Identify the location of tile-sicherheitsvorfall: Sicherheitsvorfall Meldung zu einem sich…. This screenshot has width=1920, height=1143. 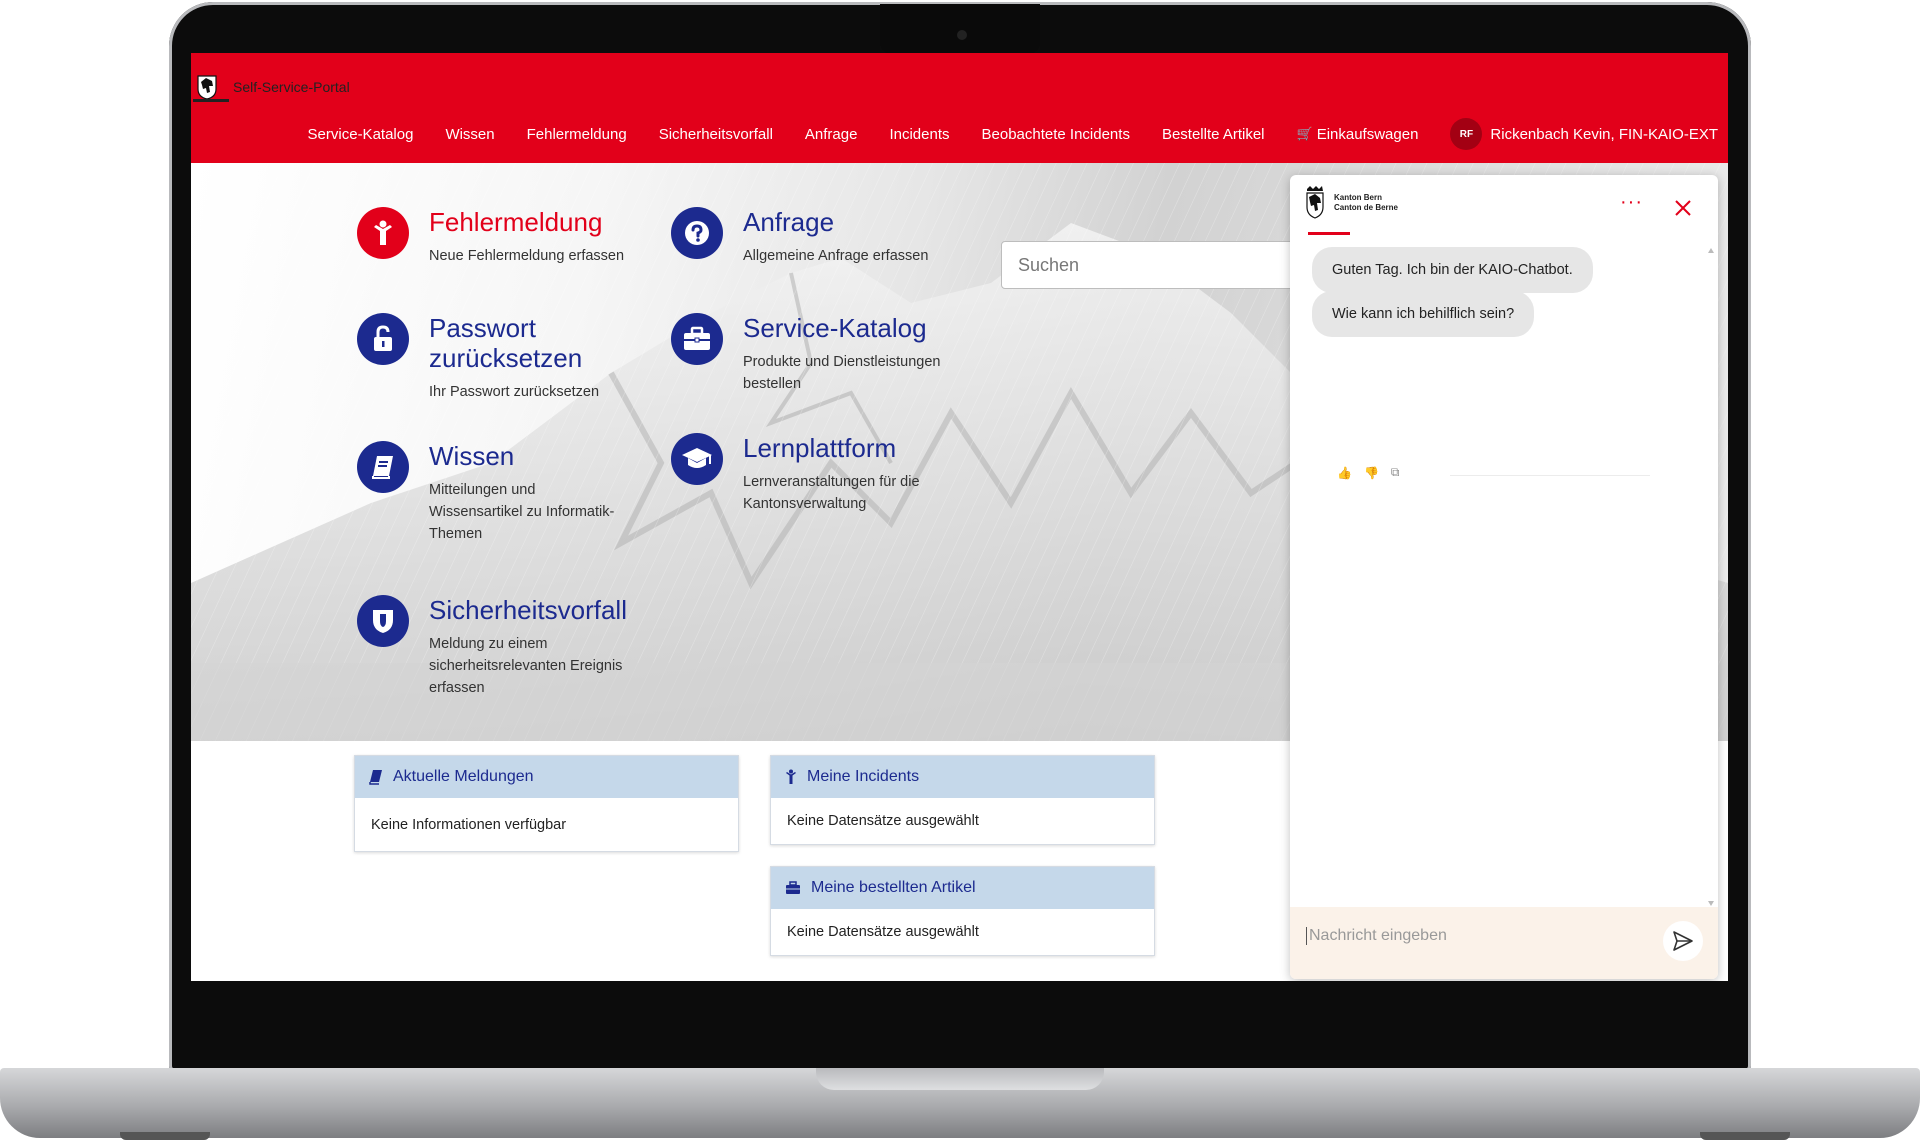
(492, 647).